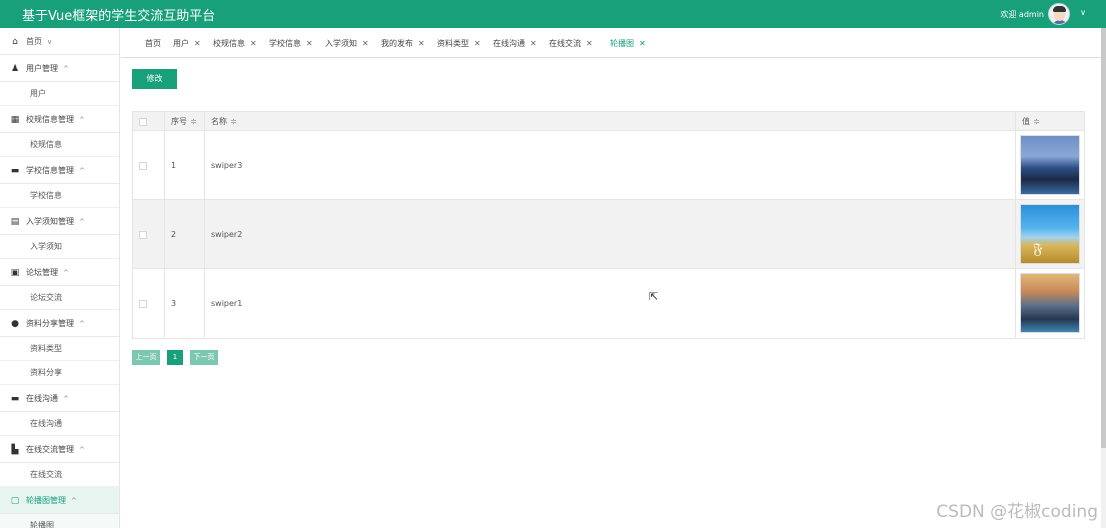  What do you see at coordinates (347, 43) in the screenshot?
I see `tab-admission: 入学须知 ✕` at bounding box center [347, 43].